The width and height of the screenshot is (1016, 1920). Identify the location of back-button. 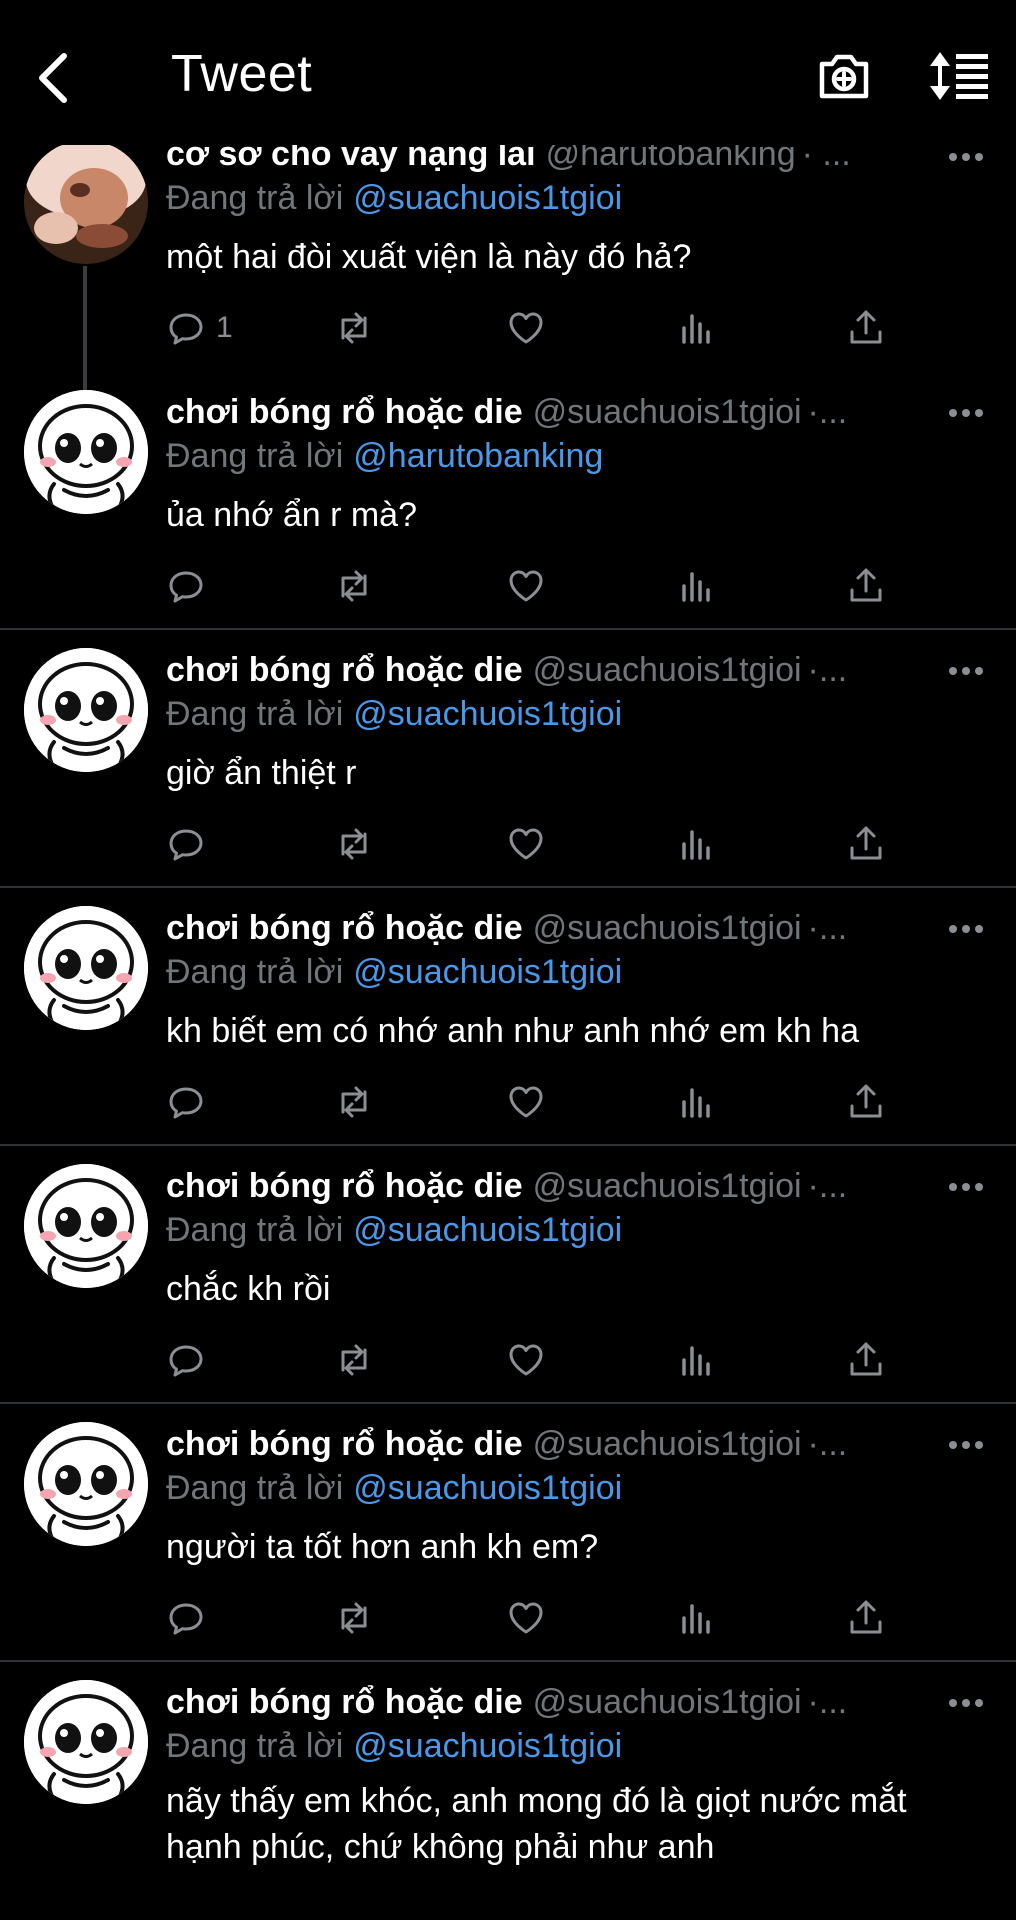
(55, 78).